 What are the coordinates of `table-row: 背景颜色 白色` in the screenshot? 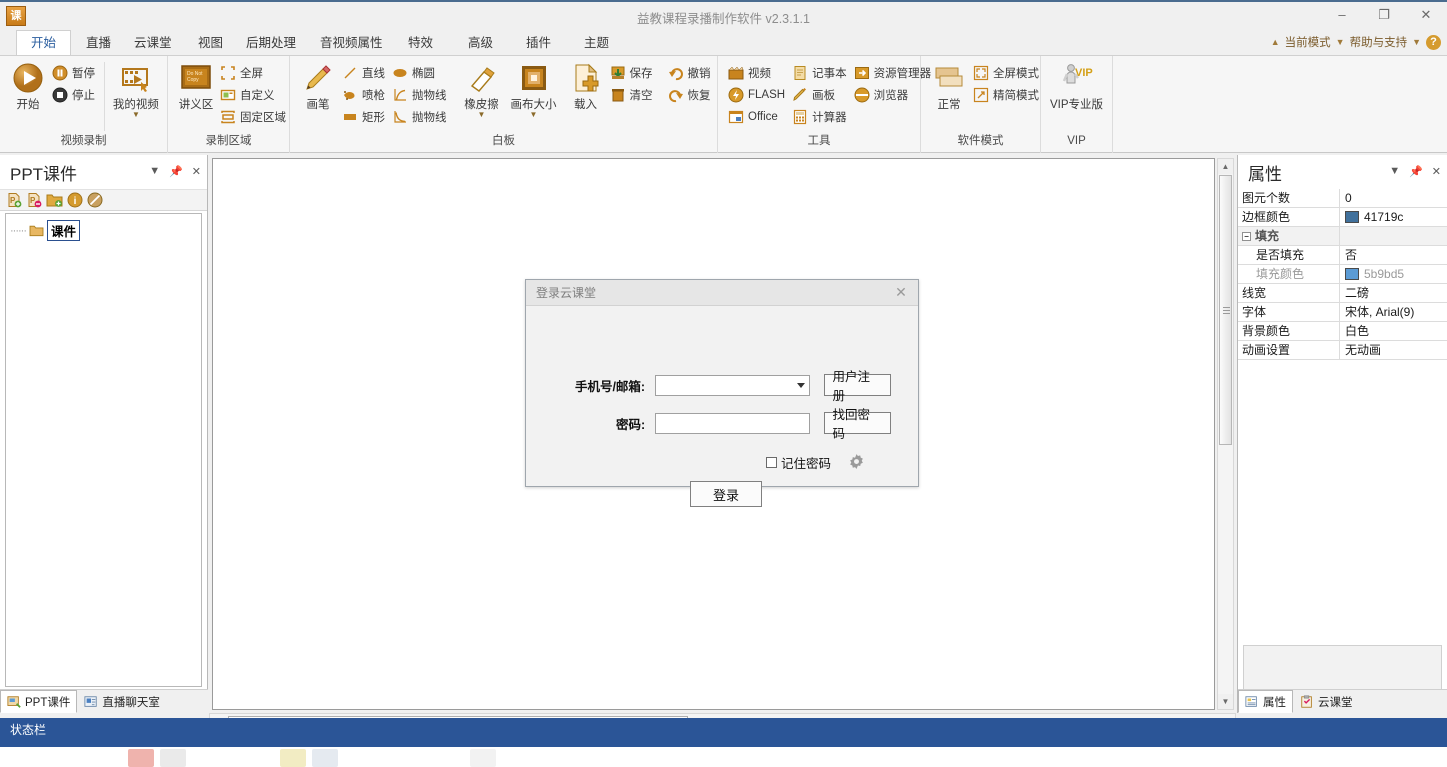 It's located at (1342, 331).